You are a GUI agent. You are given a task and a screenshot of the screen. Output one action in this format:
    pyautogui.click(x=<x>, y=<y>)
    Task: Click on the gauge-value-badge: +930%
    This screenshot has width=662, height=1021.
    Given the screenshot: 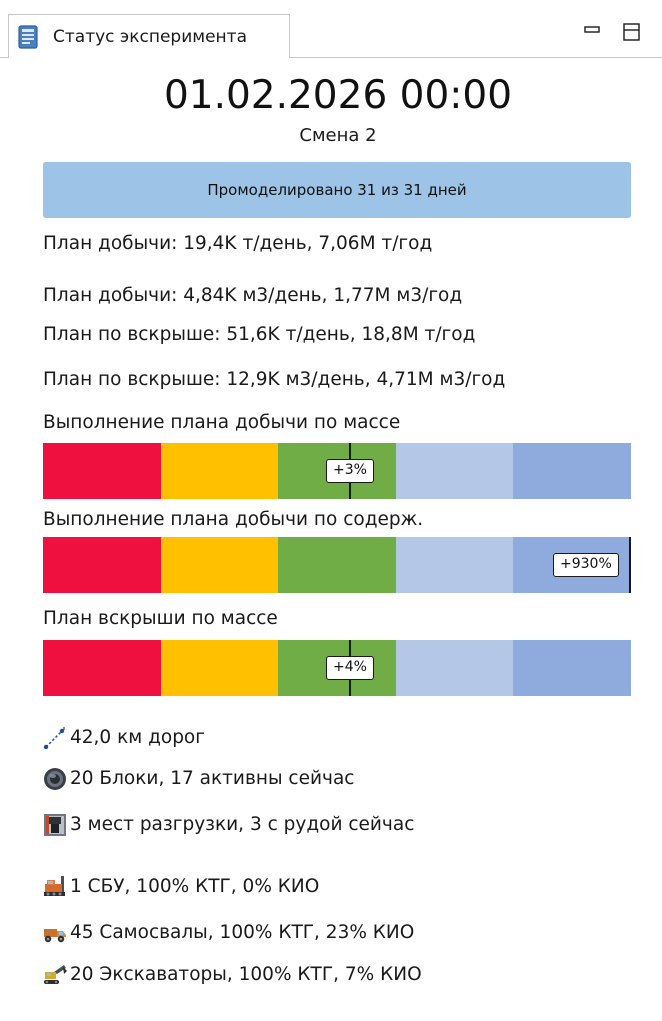 What is the action you would take?
    pyautogui.click(x=586, y=565)
    